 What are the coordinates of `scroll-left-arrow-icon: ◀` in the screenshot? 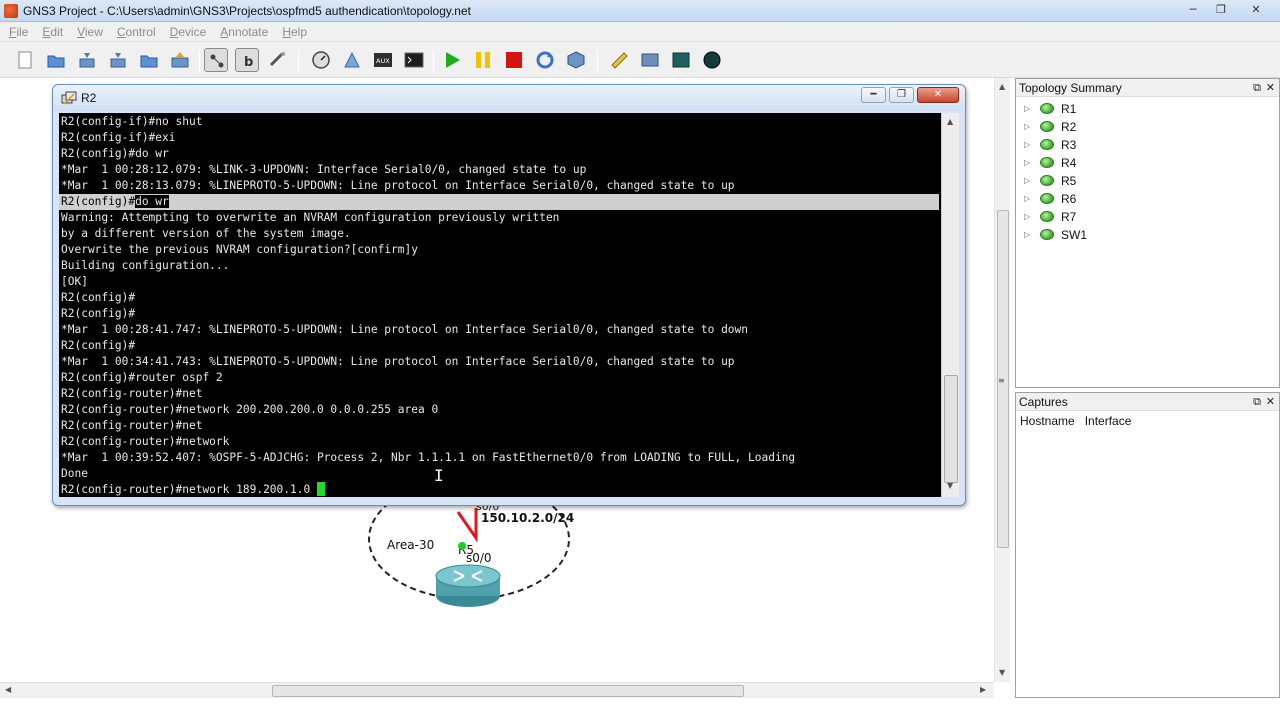 It's located at (8, 689).